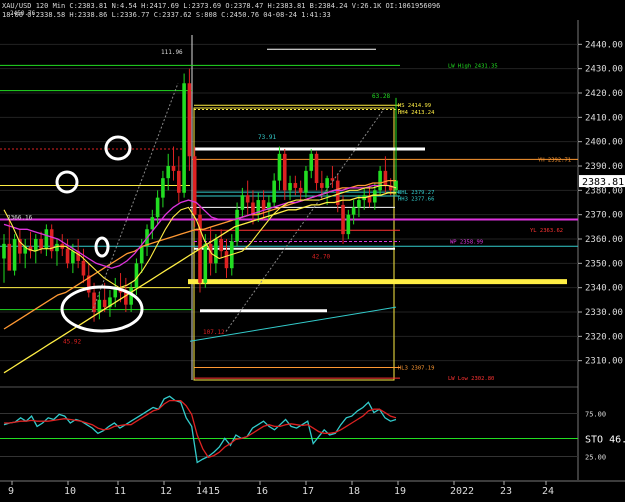 The height and width of the screenshot is (502, 625). Describe the element at coordinates (354, 491) in the screenshot. I see `time-tick-label: 18` at that location.